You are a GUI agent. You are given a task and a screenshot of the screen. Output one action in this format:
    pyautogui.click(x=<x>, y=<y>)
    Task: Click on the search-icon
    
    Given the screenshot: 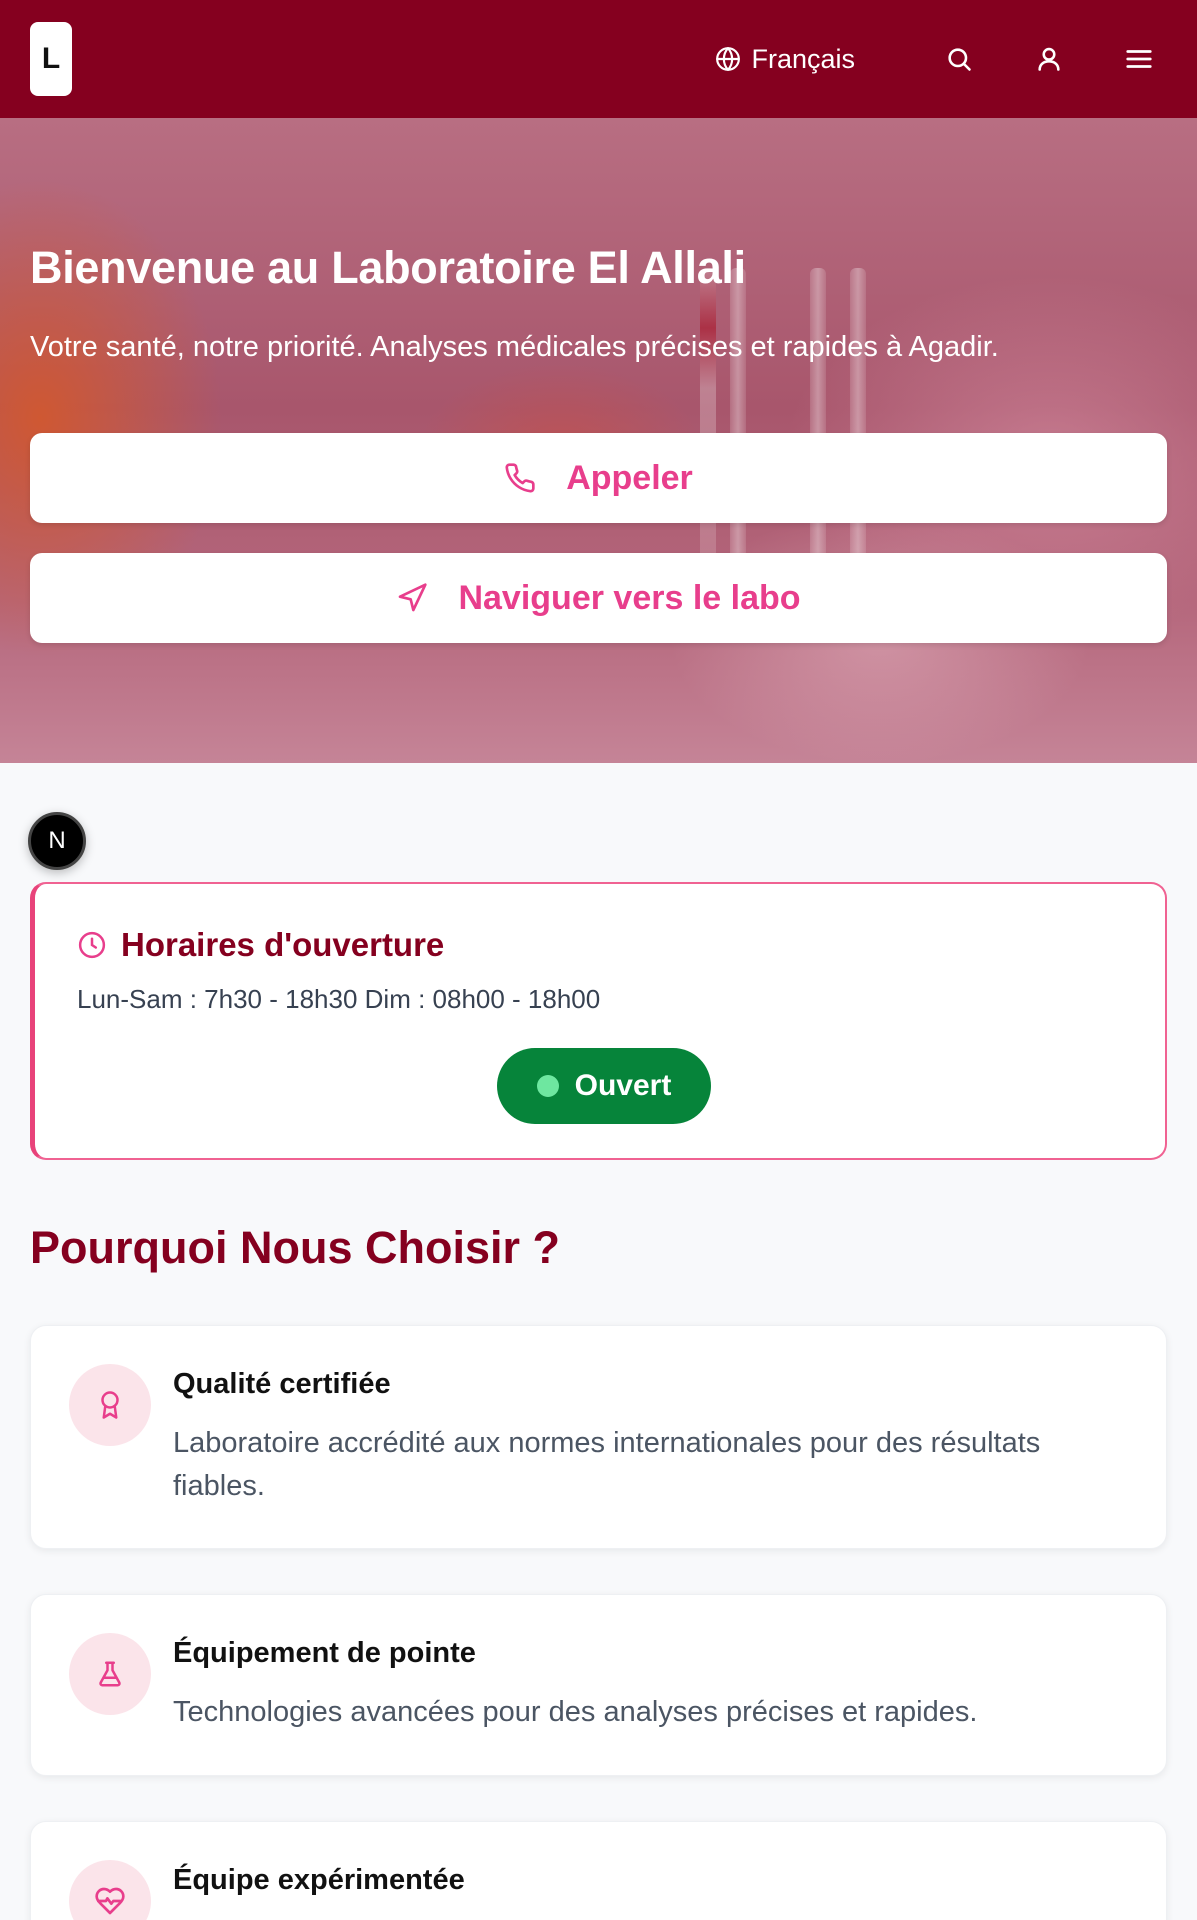 What is the action you would take?
    pyautogui.click(x=959, y=59)
    